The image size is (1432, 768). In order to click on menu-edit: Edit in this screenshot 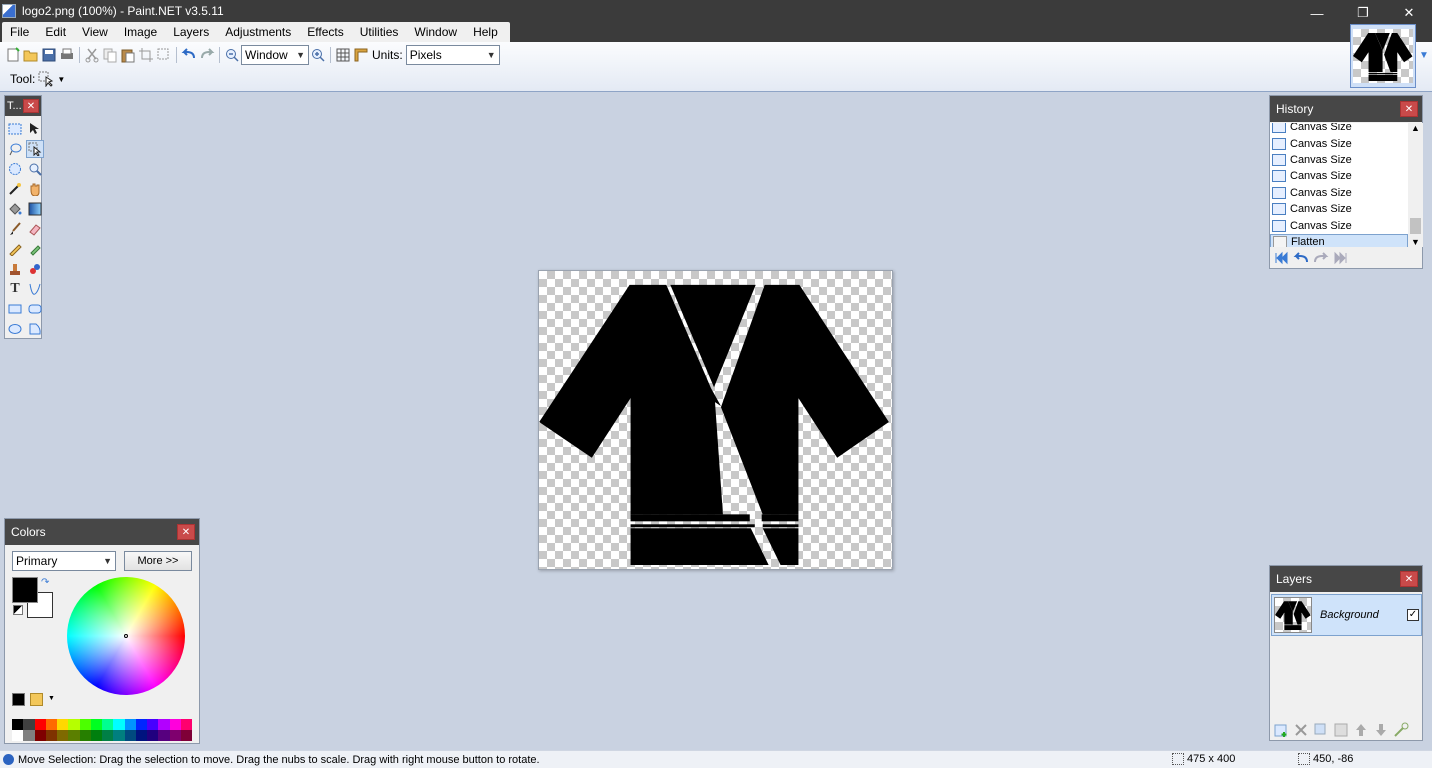, I will do `click(55, 32)`.